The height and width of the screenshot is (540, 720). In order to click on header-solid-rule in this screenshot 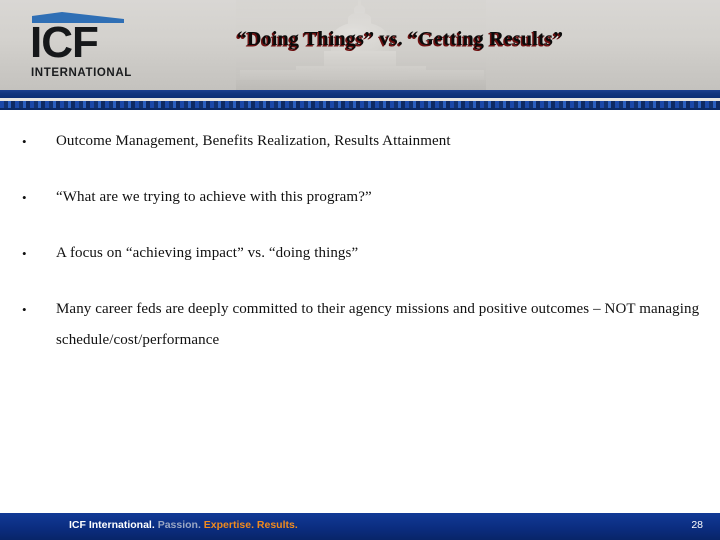, I will do `click(360, 94)`.